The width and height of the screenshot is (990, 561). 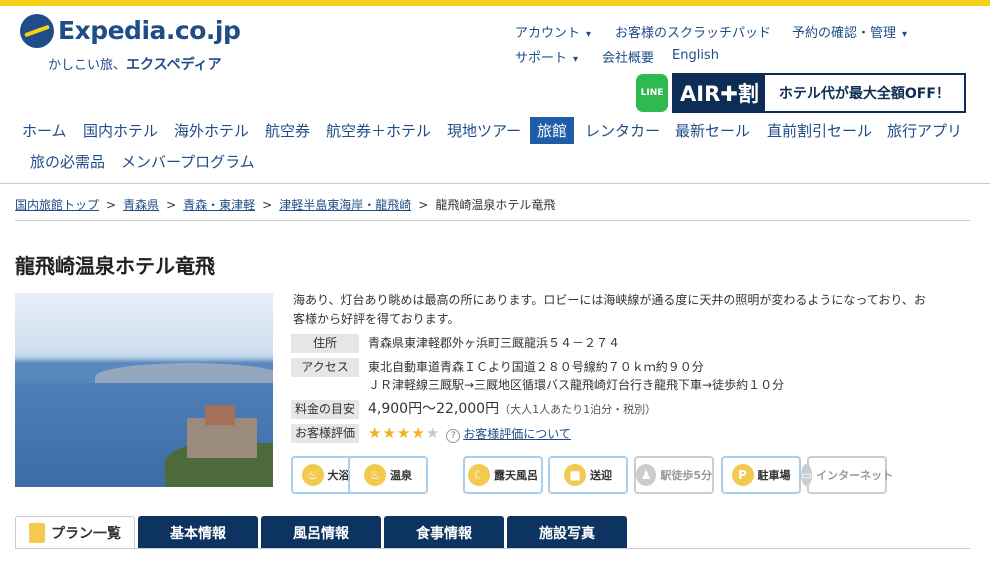 I want to click on nav-overseas-hotels: 海外ホテル, so click(x=211, y=130).